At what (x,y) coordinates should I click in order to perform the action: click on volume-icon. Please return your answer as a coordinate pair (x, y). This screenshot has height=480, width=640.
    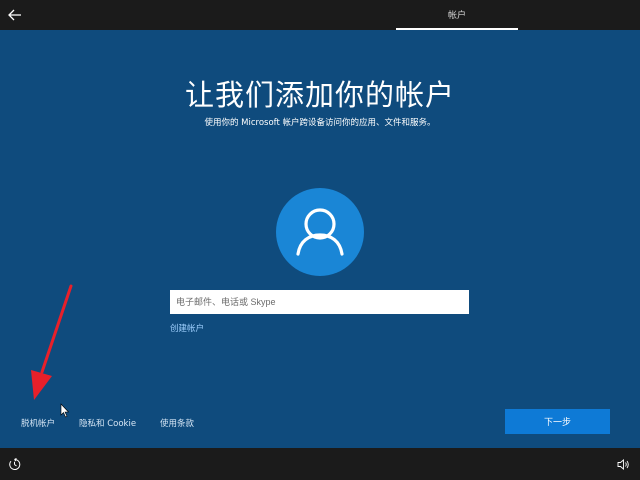
    Looking at the image, I should click on (623, 464).